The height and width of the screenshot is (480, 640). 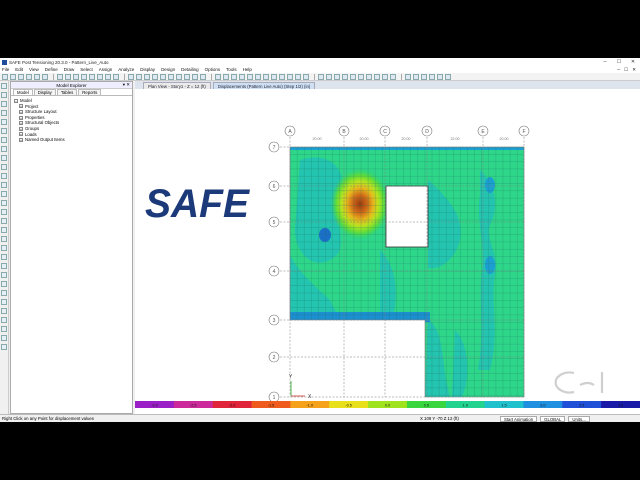 What do you see at coordinates (618, 70) in the screenshot?
I see `doc-minimize-button: ─` at bounding box center [618, 70].